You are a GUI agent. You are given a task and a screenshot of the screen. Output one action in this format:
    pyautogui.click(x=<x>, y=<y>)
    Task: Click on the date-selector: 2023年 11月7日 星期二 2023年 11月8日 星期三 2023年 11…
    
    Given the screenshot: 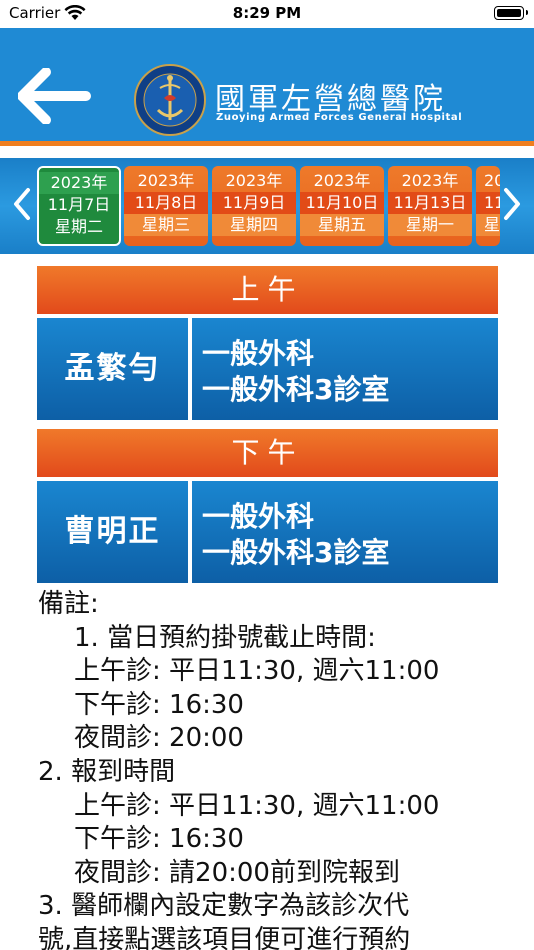 What is the action you would take?
    pyautogui.click(x=267, y=206)
    